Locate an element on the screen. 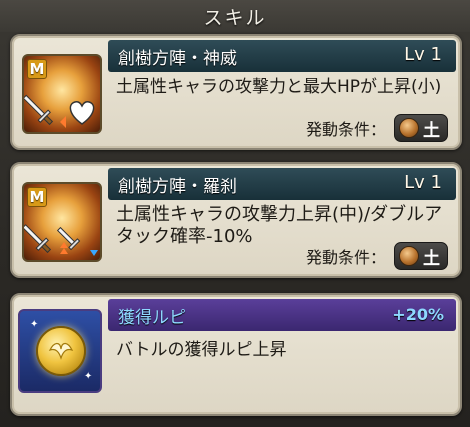 The image size is (470, 427). rupie-coin-icon: ✦ ✦ is located at coordinates (60, 351).